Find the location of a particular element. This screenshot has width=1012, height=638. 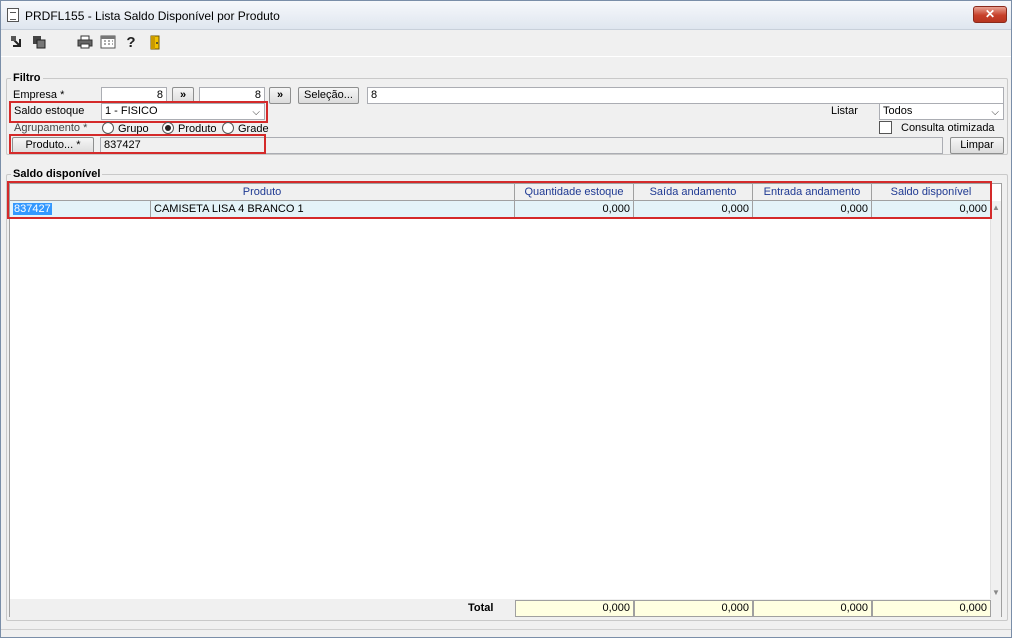

total-label: Total is located at coordinates (481, 608).